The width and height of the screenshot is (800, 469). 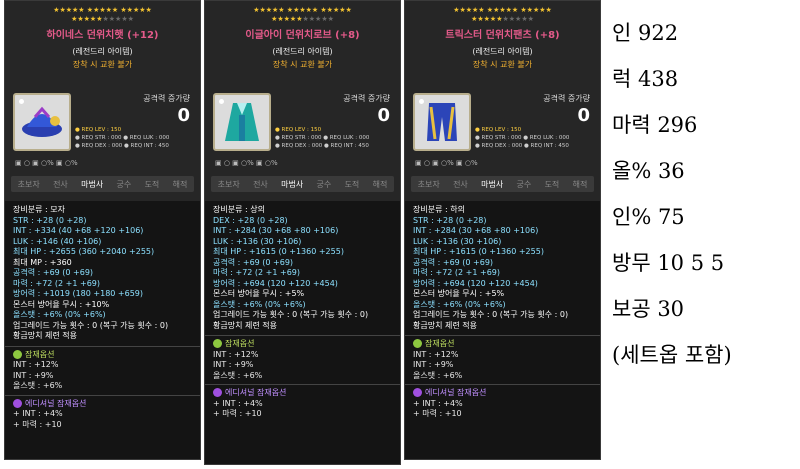 What do you see at coordinates (672, 355) in the screenshot?
I see `summary-line: (세트옵 포함)` at bounding box center [672, 355].